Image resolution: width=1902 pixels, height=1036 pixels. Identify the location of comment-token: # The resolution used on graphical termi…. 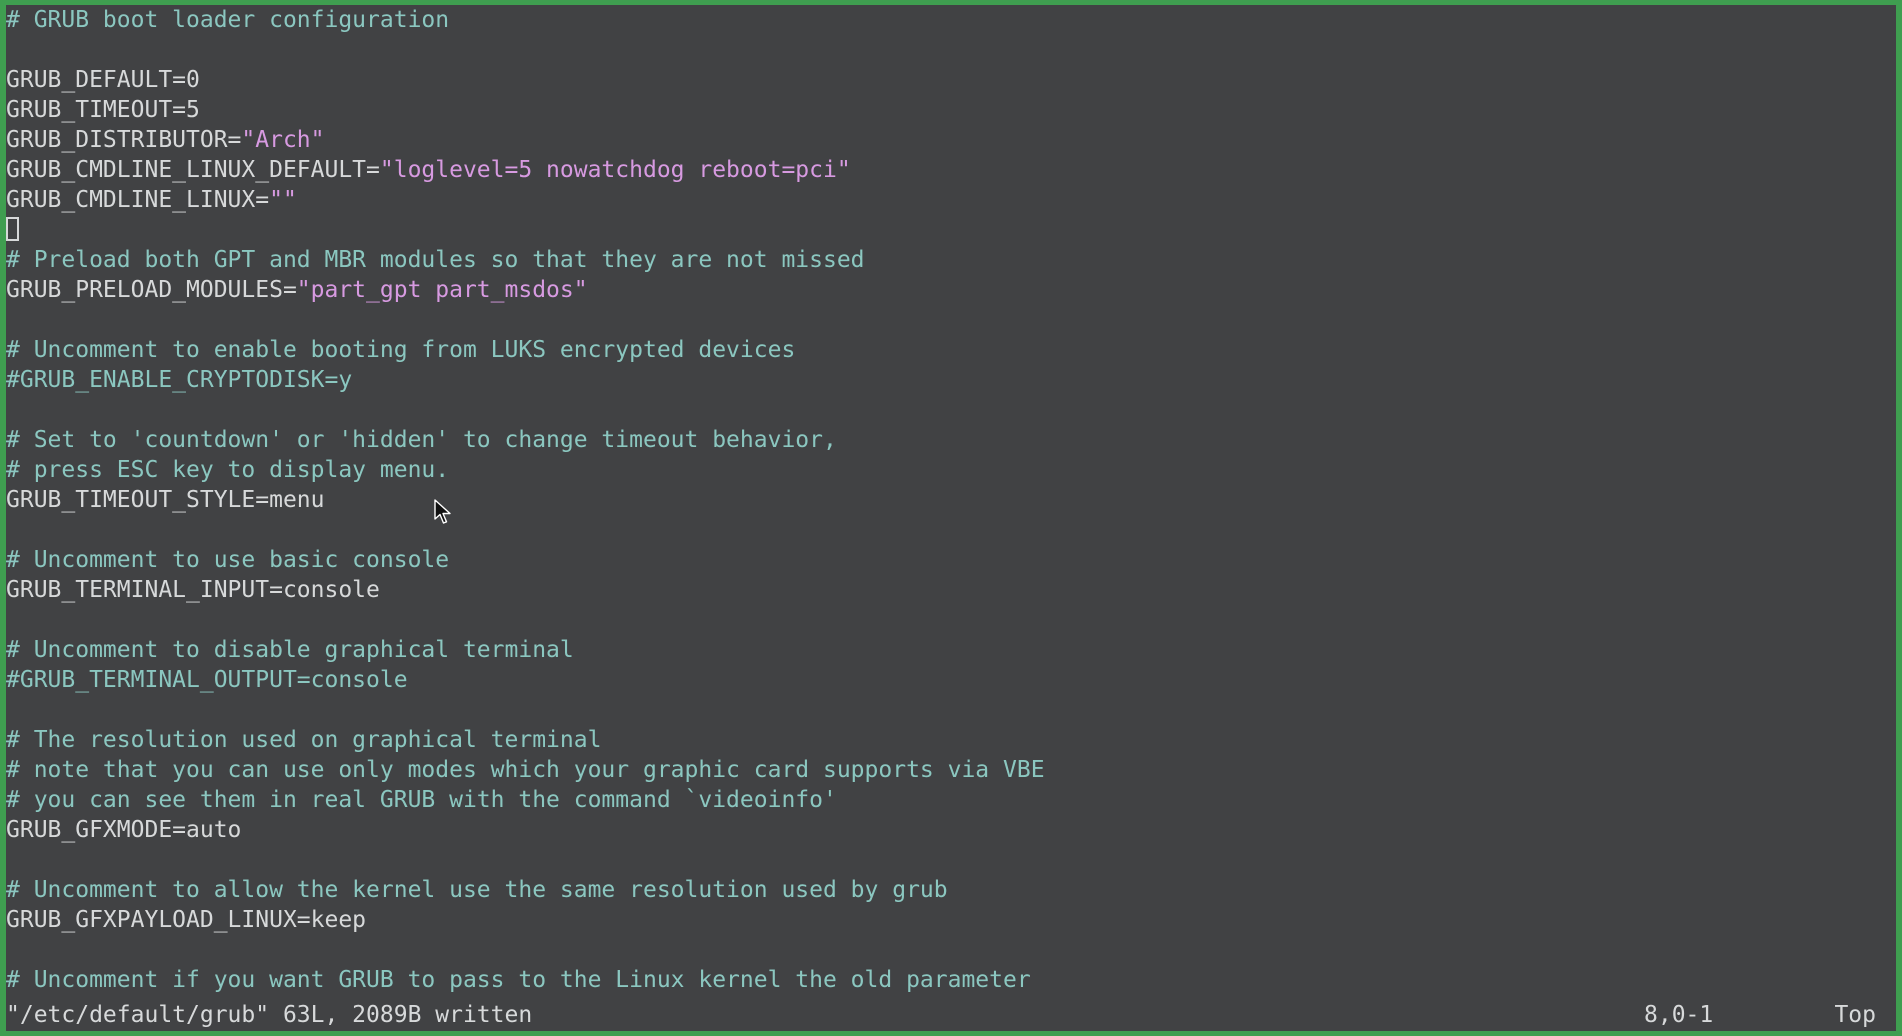
(304, 740).